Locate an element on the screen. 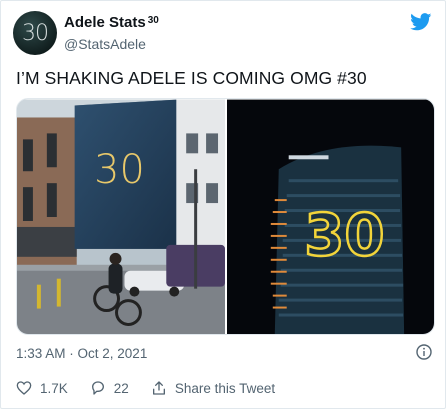 This screenshot has width=446, height=409. reply-count: 22 is located at coordinates (121, 388).